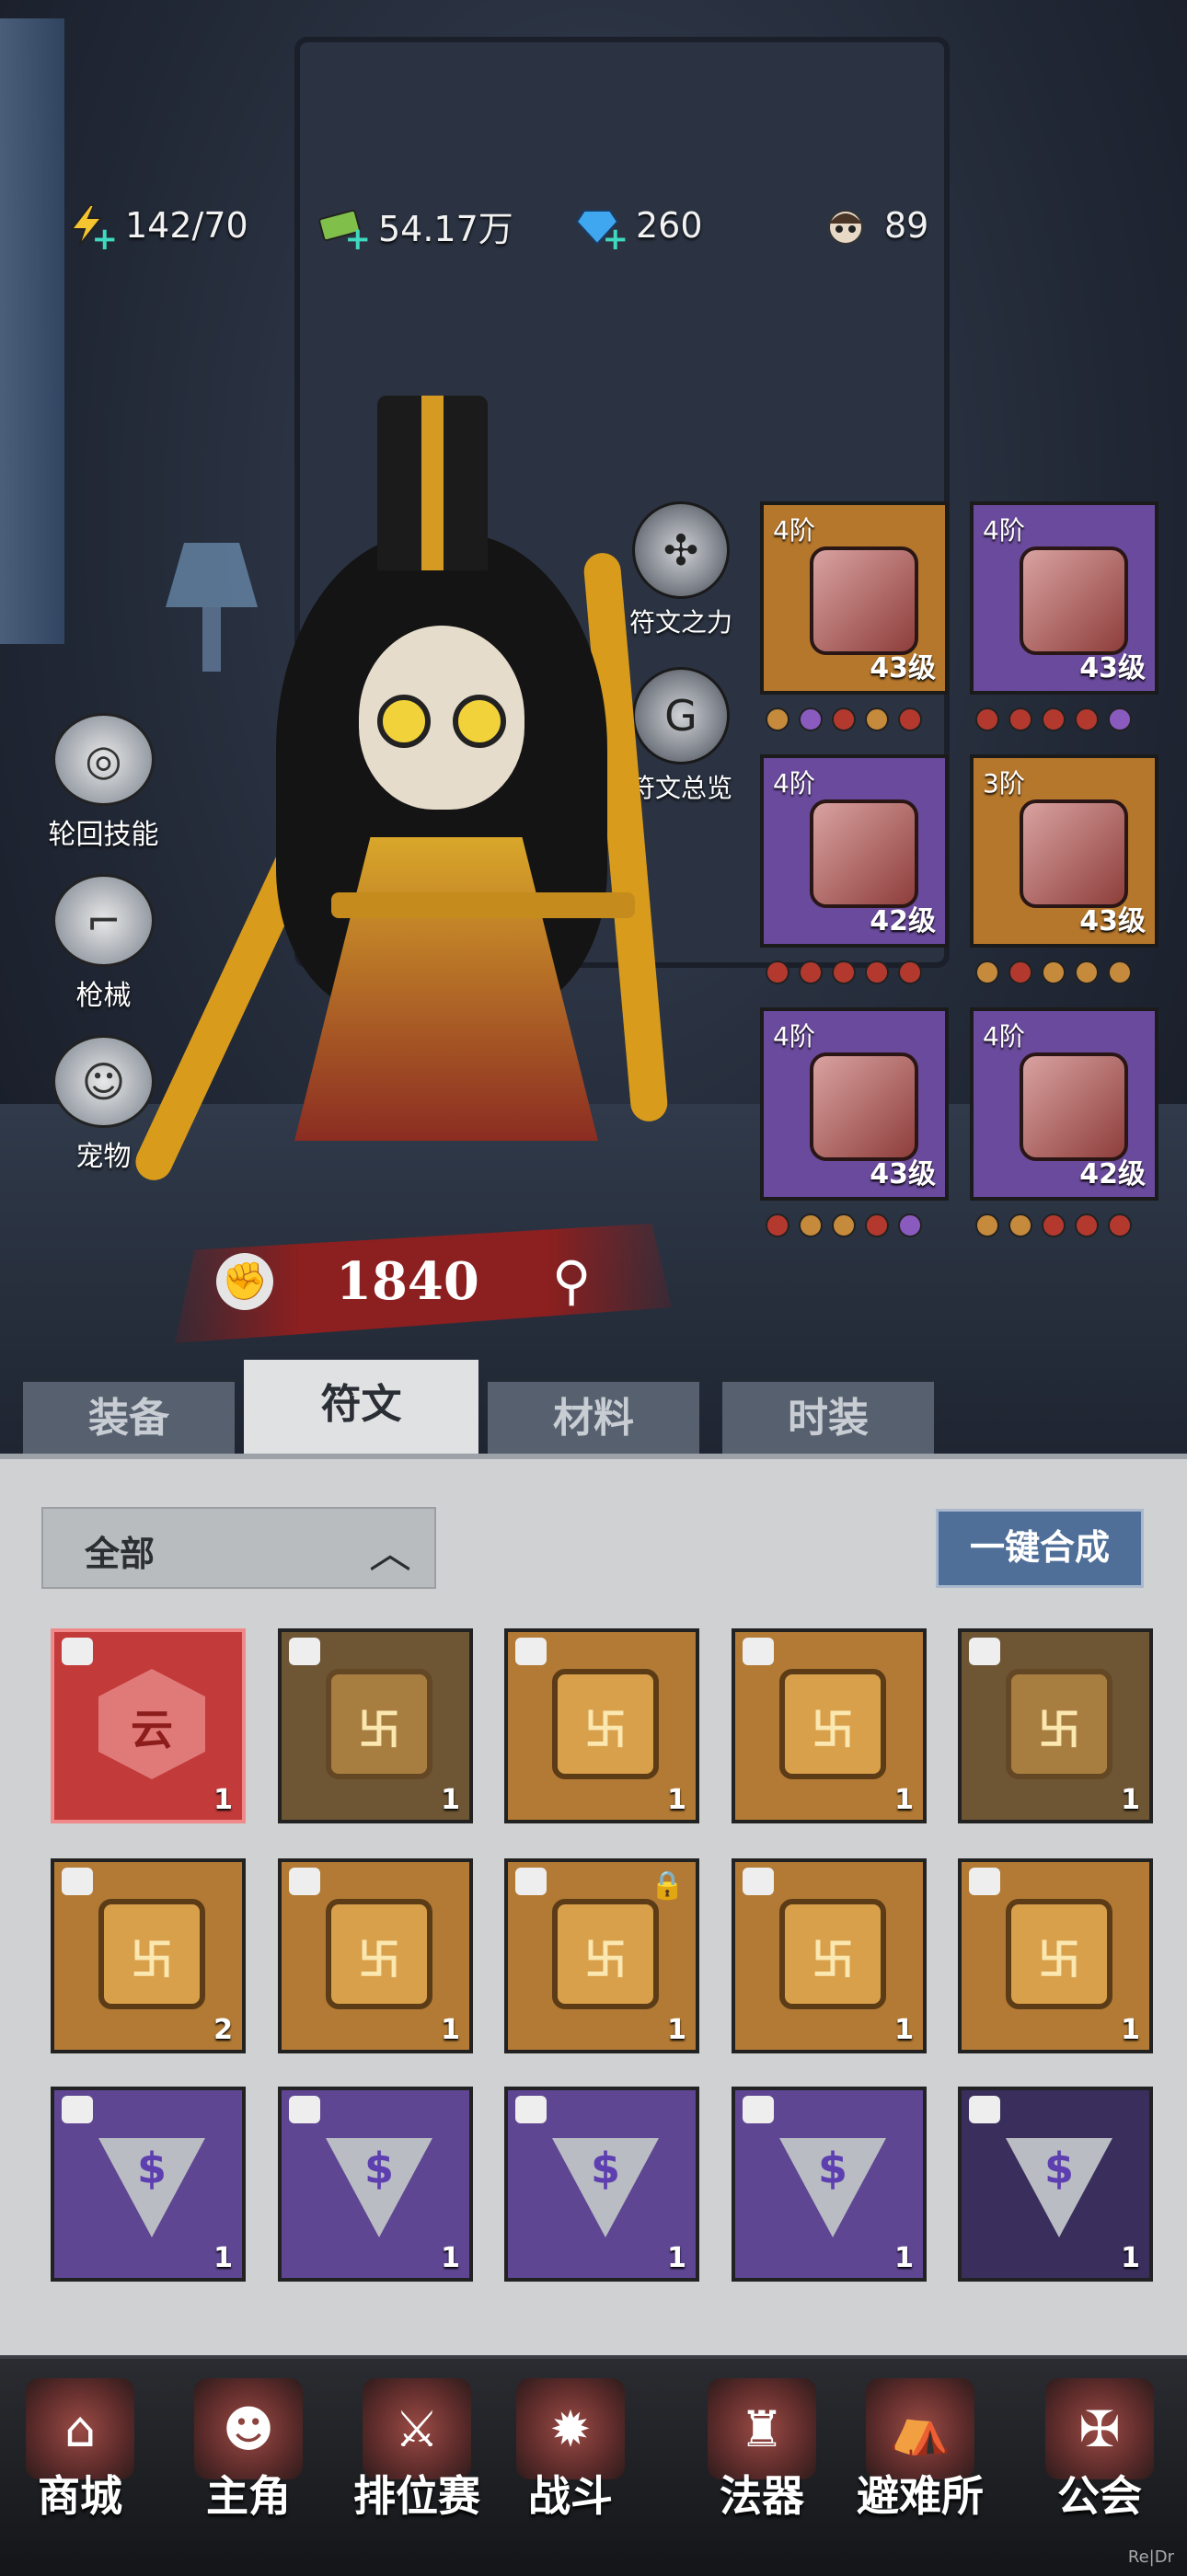 This screenshot has width=1187, height=2576. I want to click on armband-icon, so click(1074, 600).